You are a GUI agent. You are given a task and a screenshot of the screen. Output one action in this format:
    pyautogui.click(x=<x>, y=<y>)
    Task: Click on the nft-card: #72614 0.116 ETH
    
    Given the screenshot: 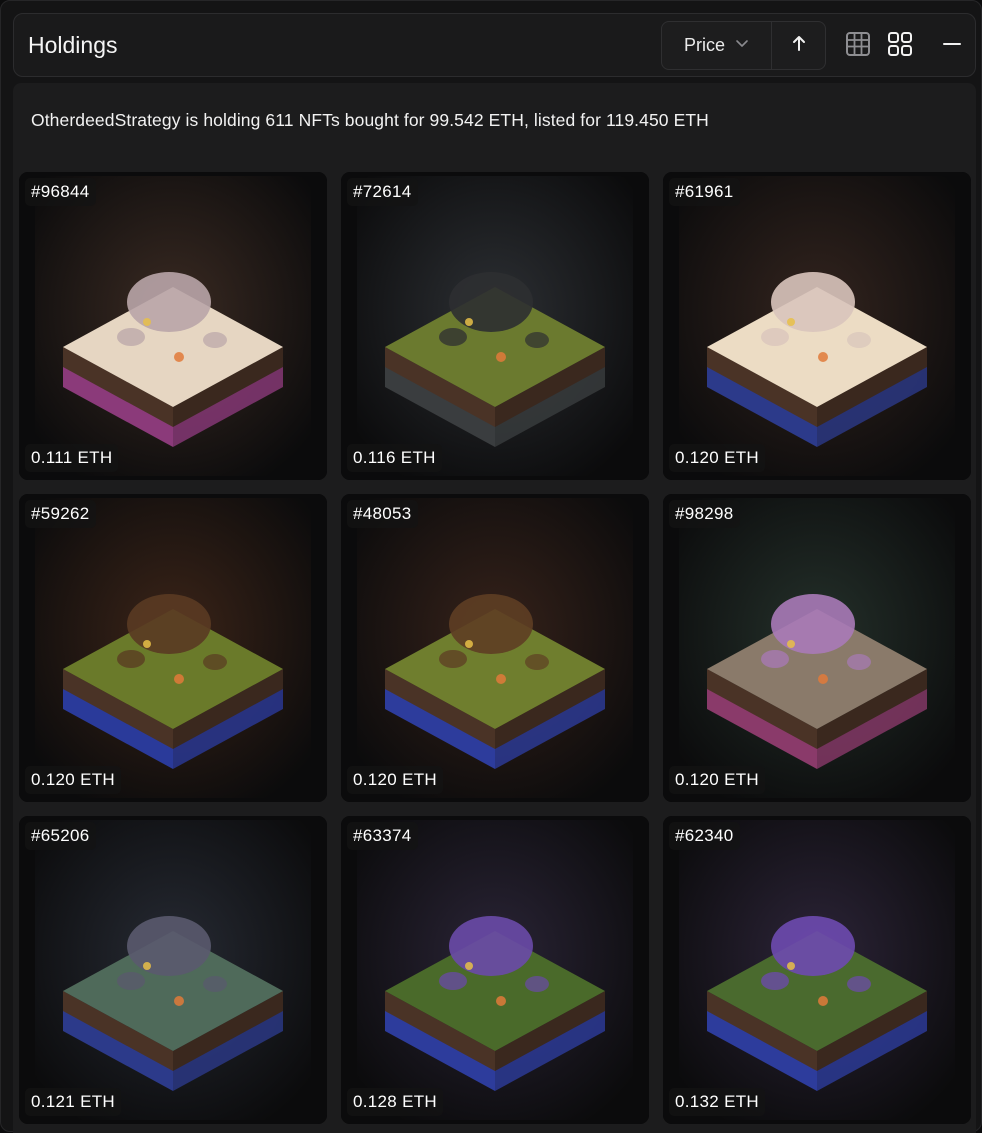 What is the action you would take?
    pyautogui.click(x=495, y=326)
    